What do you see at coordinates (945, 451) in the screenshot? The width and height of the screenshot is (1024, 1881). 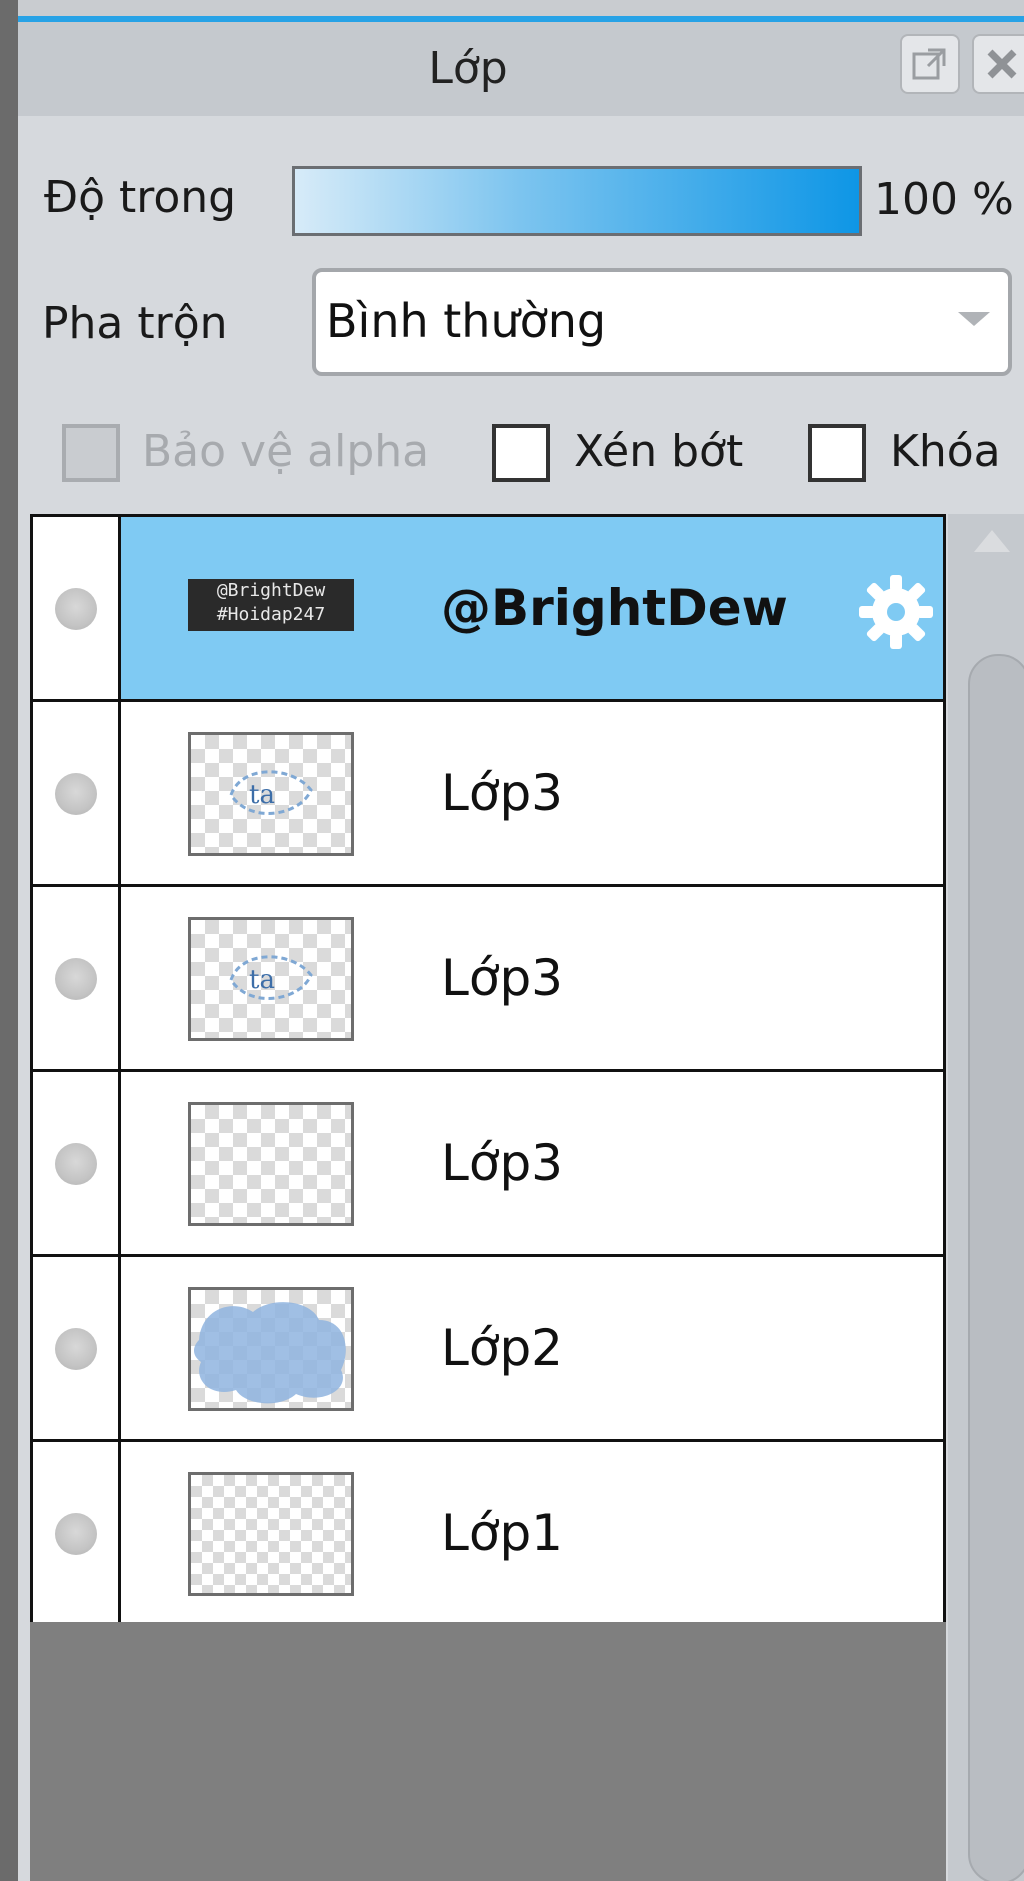 I see `lock-label: Khóa` at bounding box center [945, 451].